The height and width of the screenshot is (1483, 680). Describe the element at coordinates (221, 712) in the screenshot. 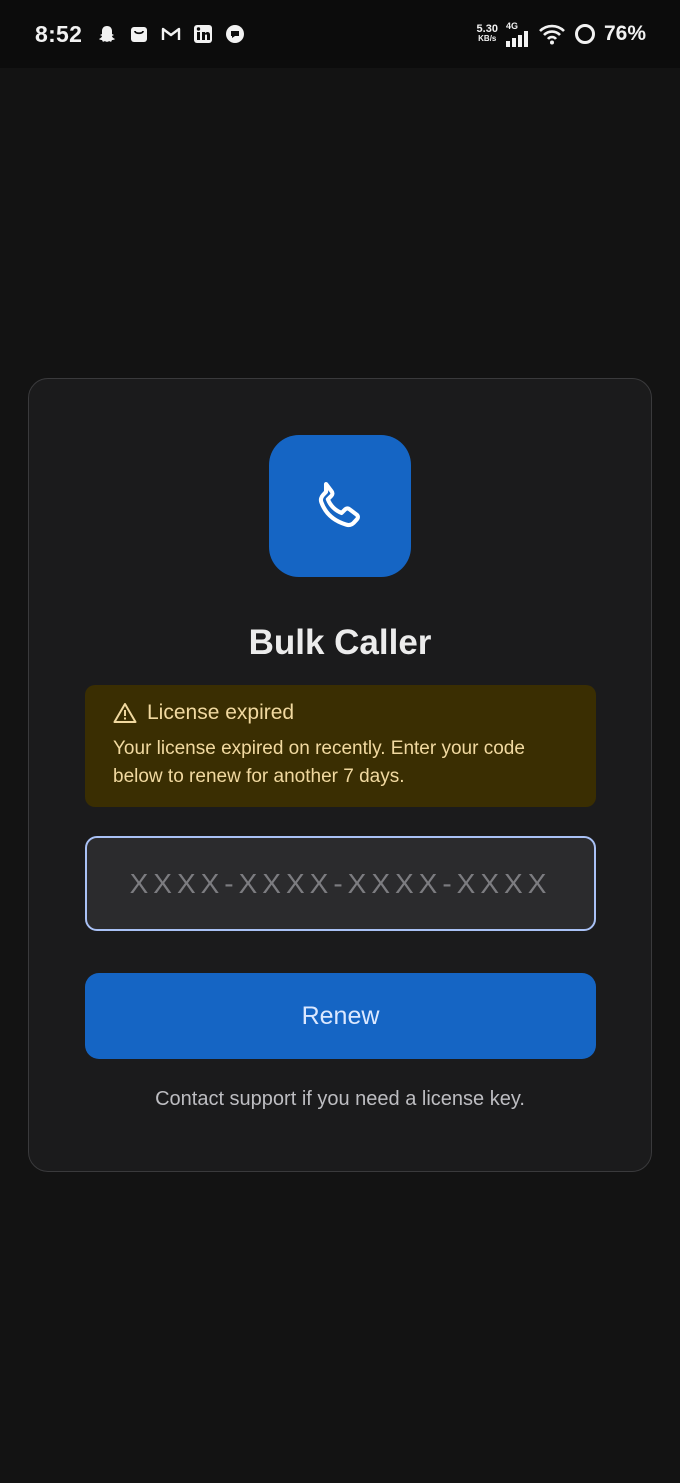

I see `alert-title: License expired` at that location.